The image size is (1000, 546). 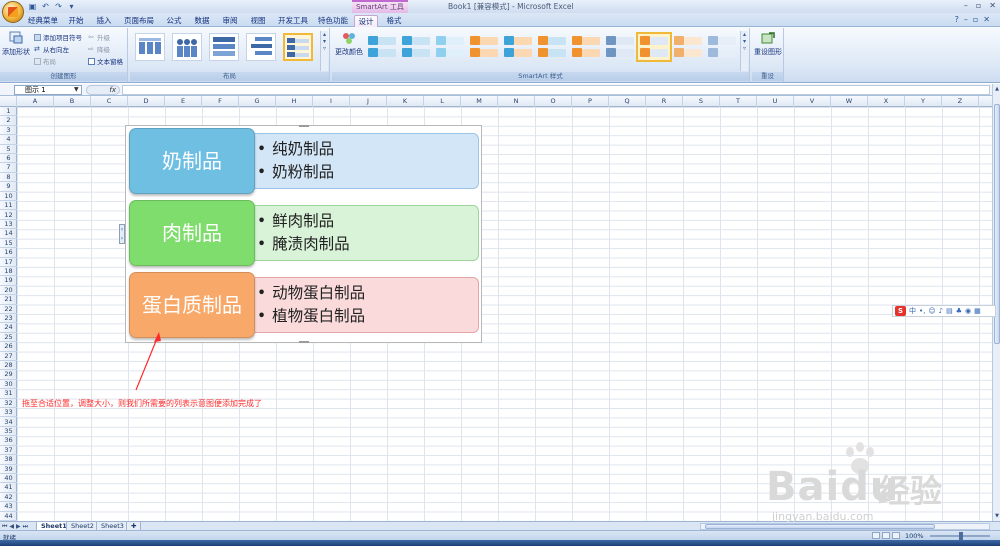 What do you see at coordinates (820, 526) in the screenshot?
I see `horizontal-scroll-thumb` at bounding box center [820, 526].